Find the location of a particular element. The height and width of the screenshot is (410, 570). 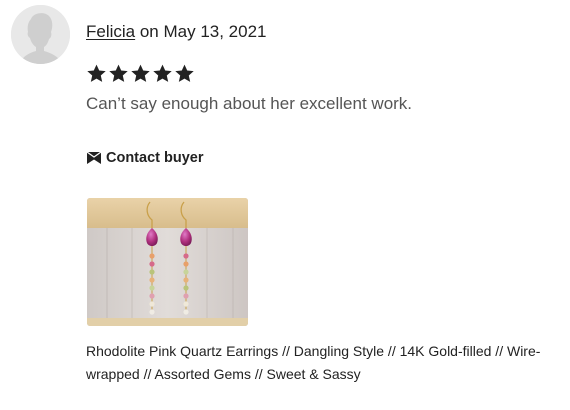

contact-buyer-button: Contact buyer is located at coordinates (145, 158).